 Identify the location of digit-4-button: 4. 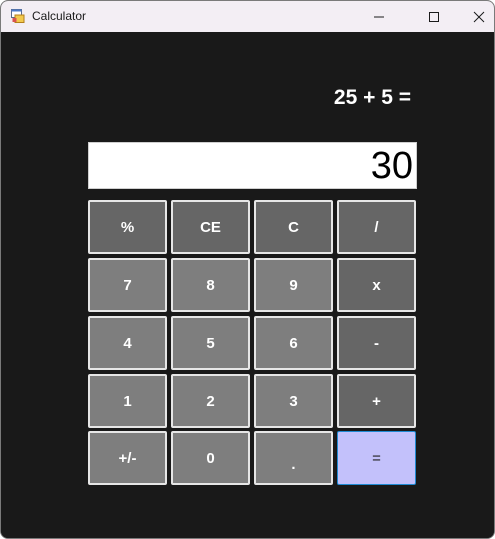
(127, 343).